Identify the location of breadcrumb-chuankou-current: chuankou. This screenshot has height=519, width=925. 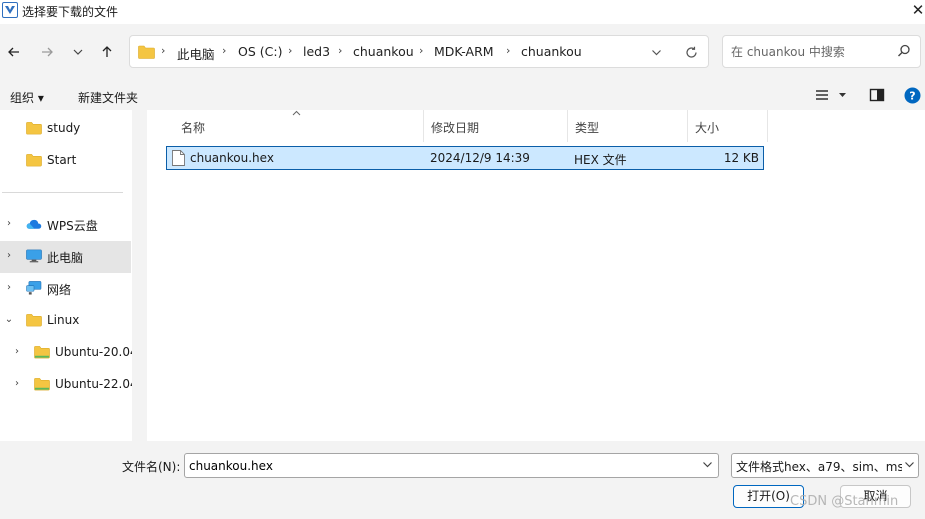
(551, 51).